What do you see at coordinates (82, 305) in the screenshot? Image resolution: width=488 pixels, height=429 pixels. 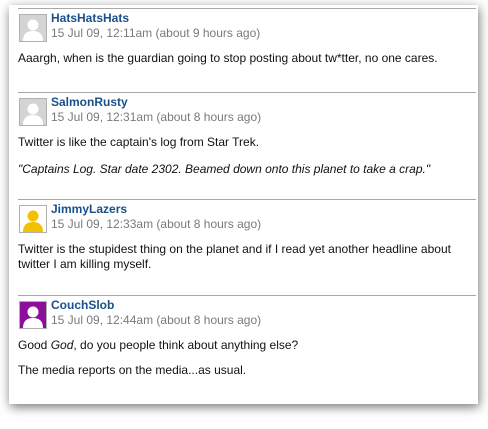 I see `username-link: CouchSlob` at bounding box center [82, 305].